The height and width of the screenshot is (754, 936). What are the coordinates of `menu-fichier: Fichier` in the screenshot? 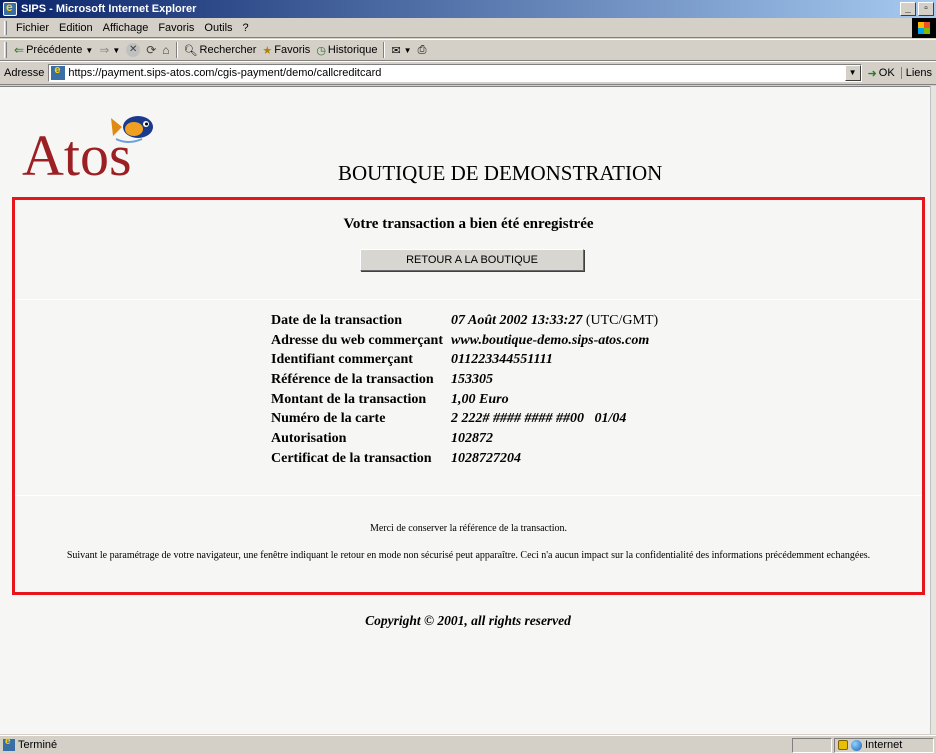 It's located at (32, 28).